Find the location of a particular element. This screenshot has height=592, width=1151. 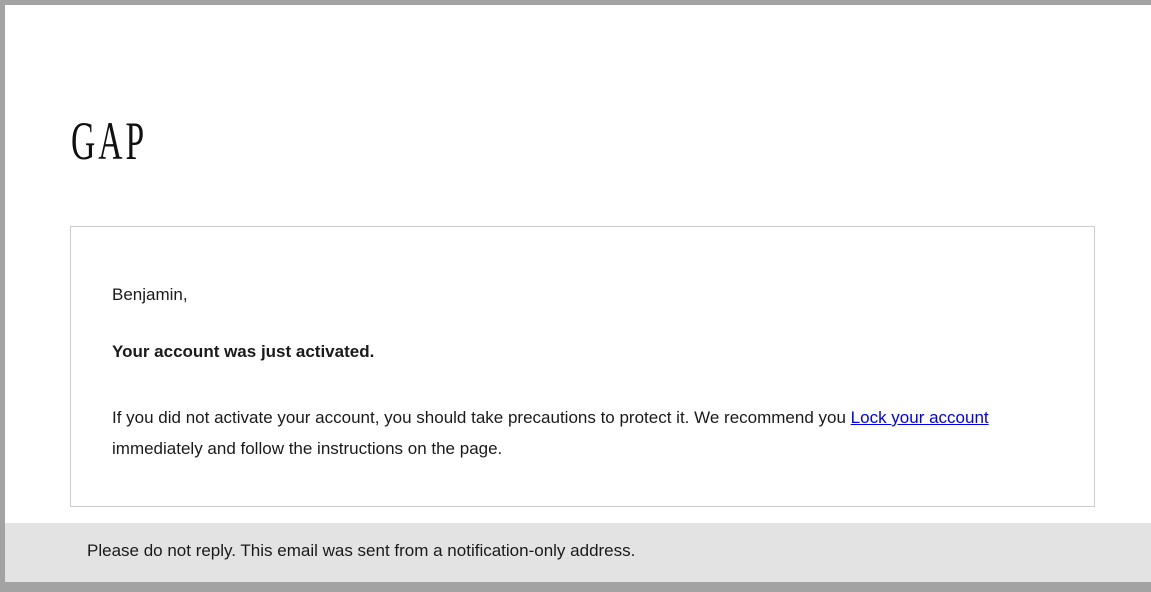

lock-account-link: Lock your account is located at coordinates (920, 417).